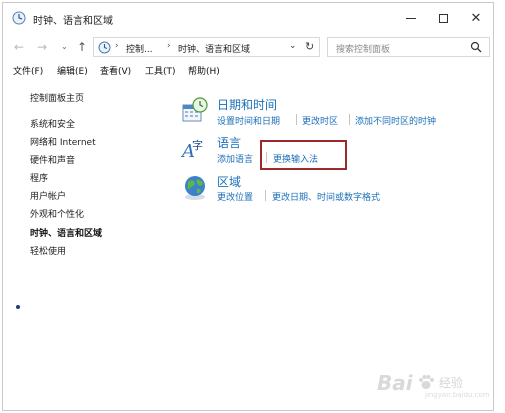 Image resolution: width=505 pixels, height=413 pixels. What do you see at coordinates (426, 382) in the screenshot?
I see `paw-logo-icon` at bounding box center [426, 382].